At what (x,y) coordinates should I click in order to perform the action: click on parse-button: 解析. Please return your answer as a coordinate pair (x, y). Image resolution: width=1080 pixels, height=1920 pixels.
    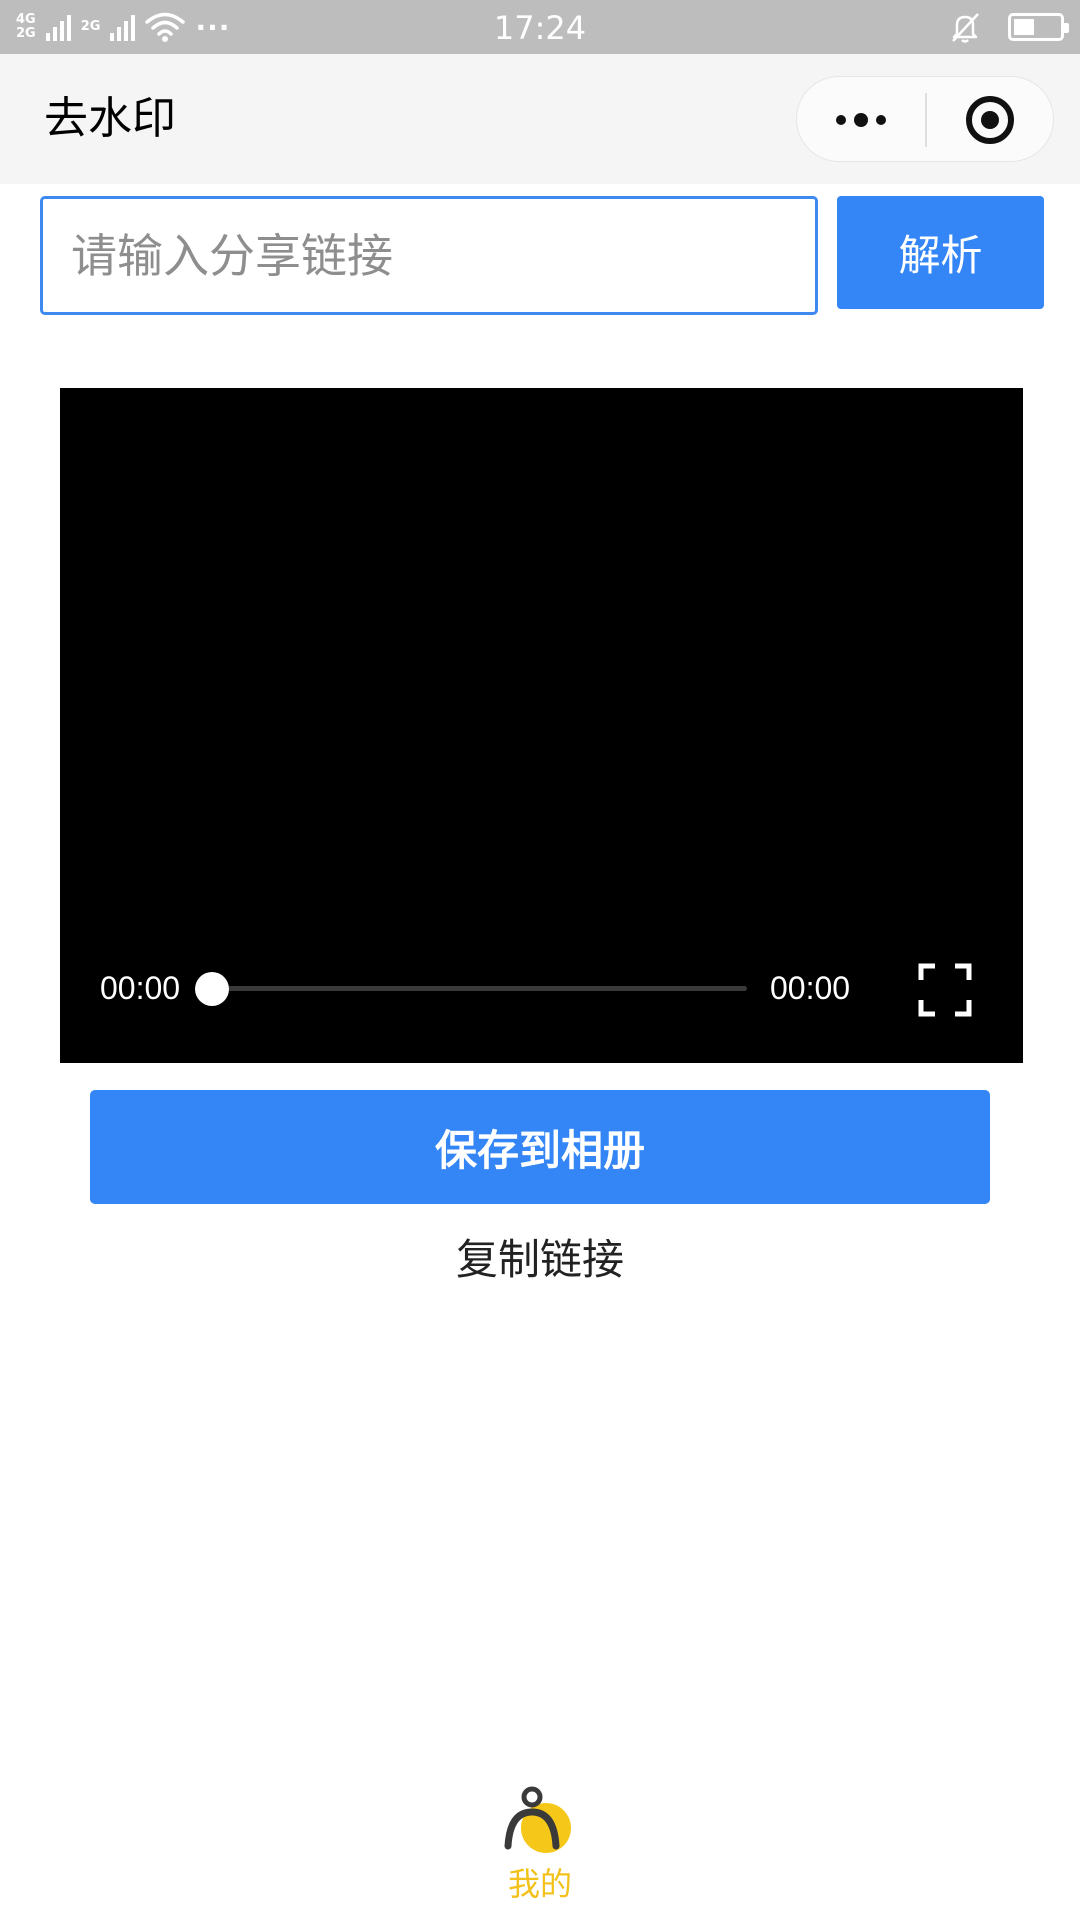
    Looking at the image, I should click on (940, 252).